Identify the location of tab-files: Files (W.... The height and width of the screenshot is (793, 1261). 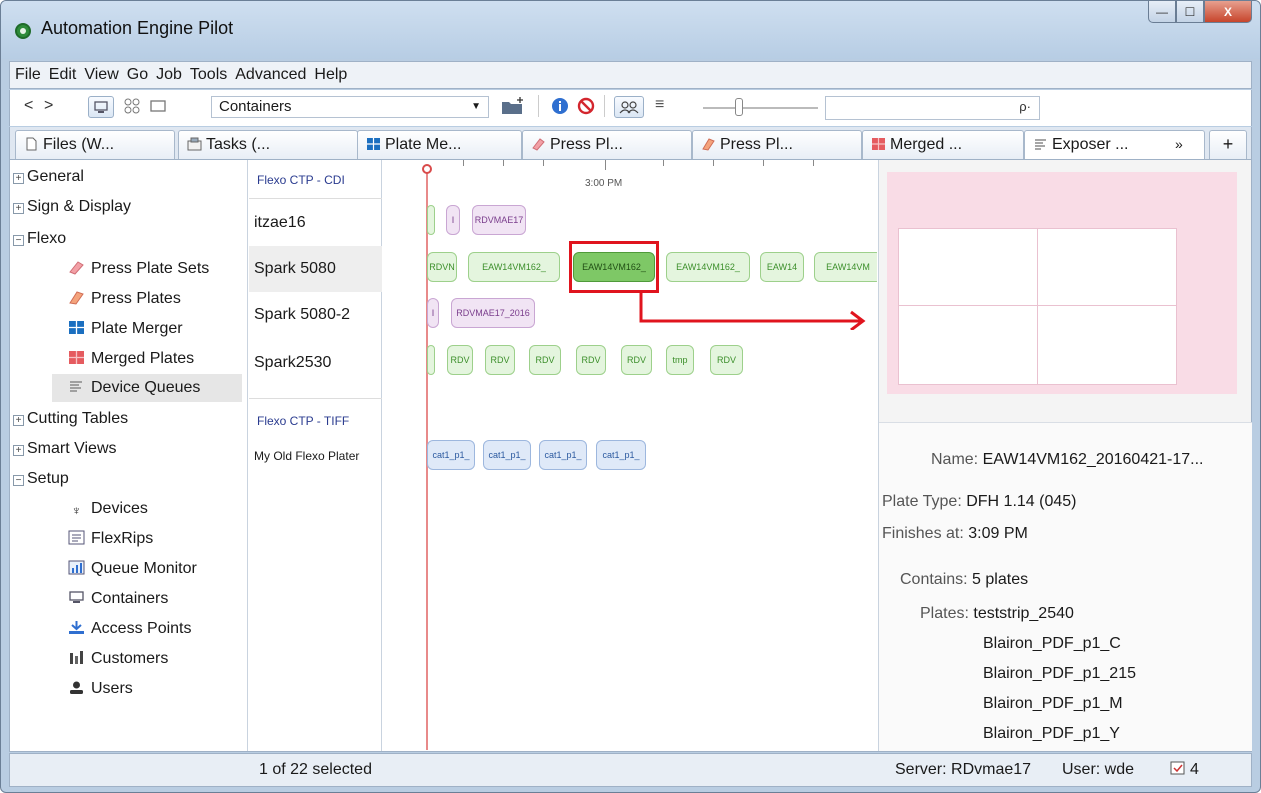
(95, 144).